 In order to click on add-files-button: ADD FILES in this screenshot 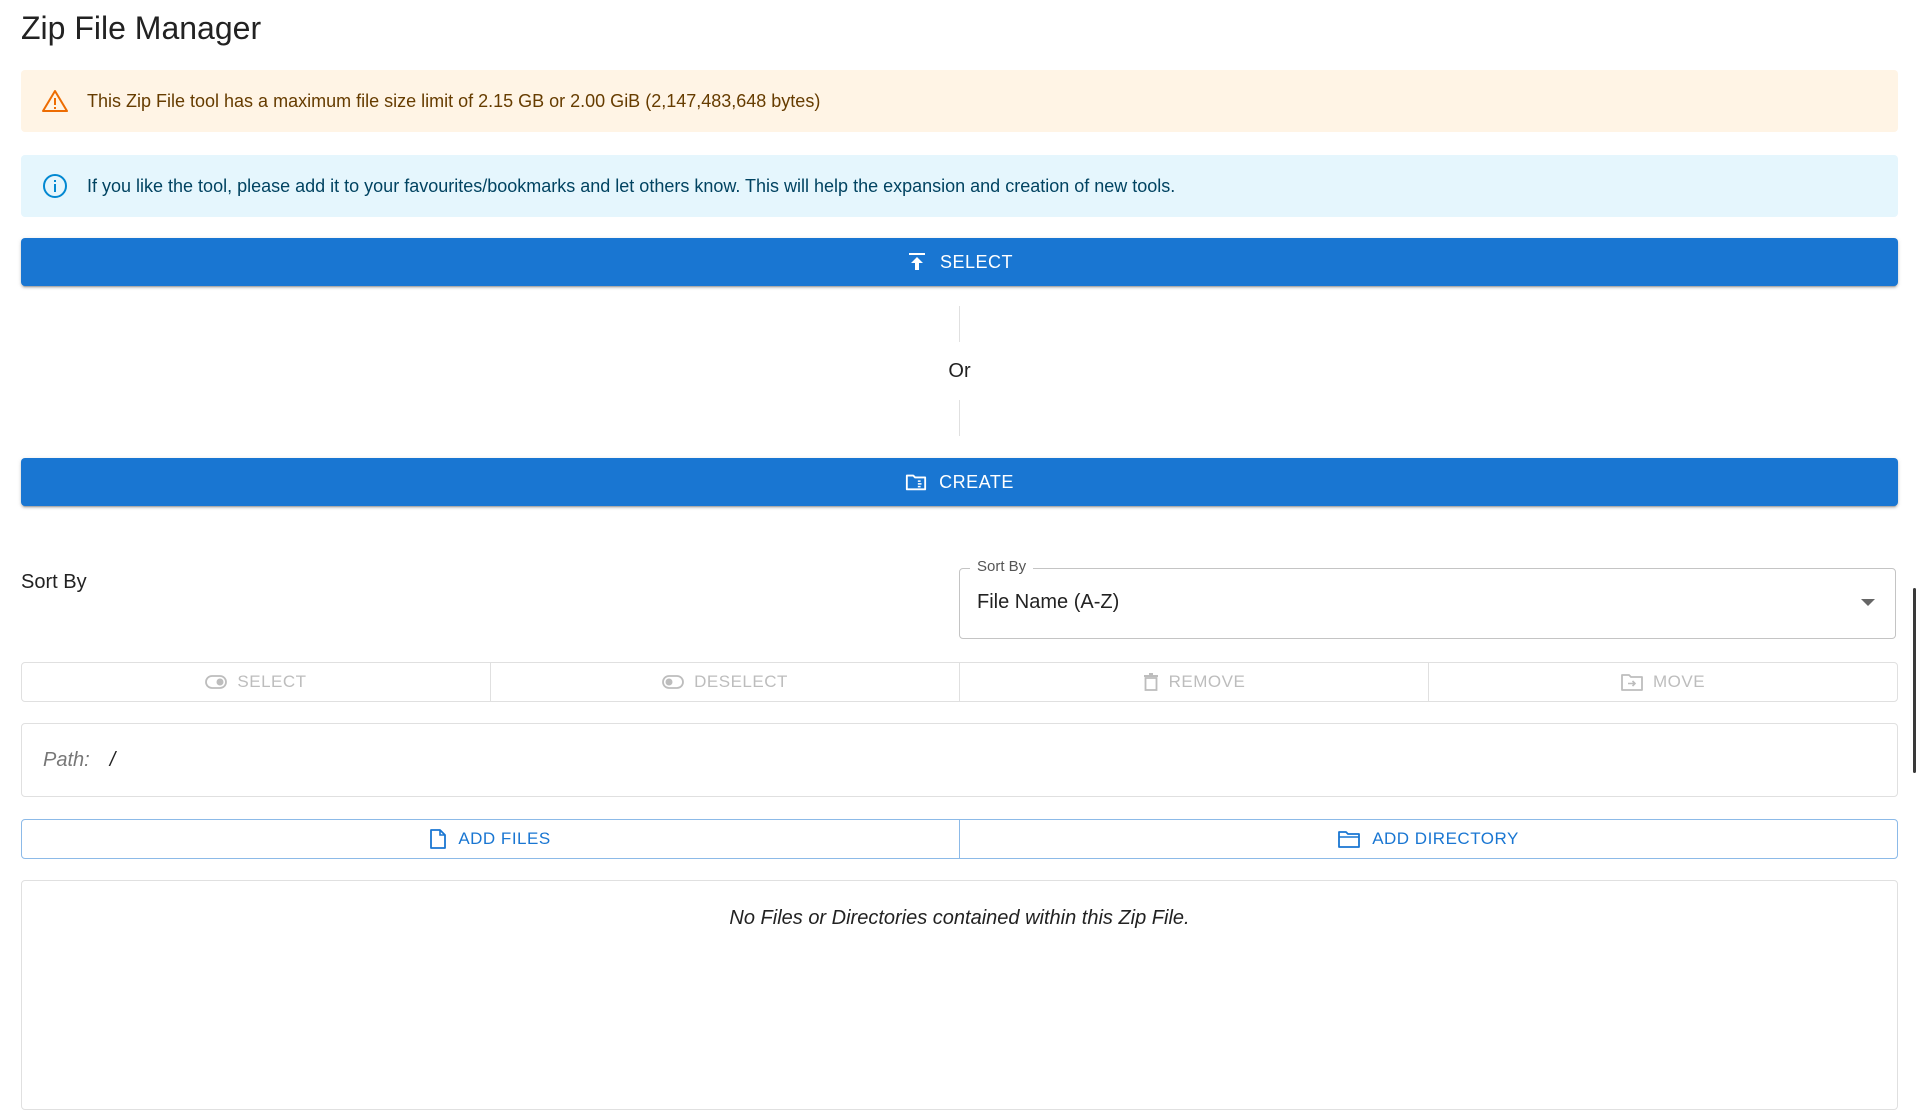, I will do `click(491, 839)`.